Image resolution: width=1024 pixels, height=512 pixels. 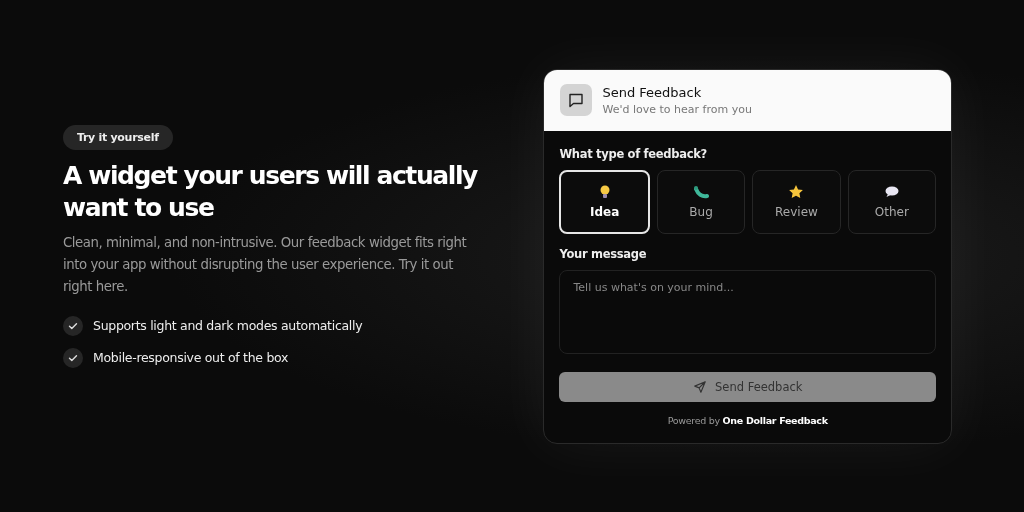 What do you see at coordinates (271, 191) in the screenshot?
I see `heading: A widget your users will actually want to use` at bounding box center [271, 191].